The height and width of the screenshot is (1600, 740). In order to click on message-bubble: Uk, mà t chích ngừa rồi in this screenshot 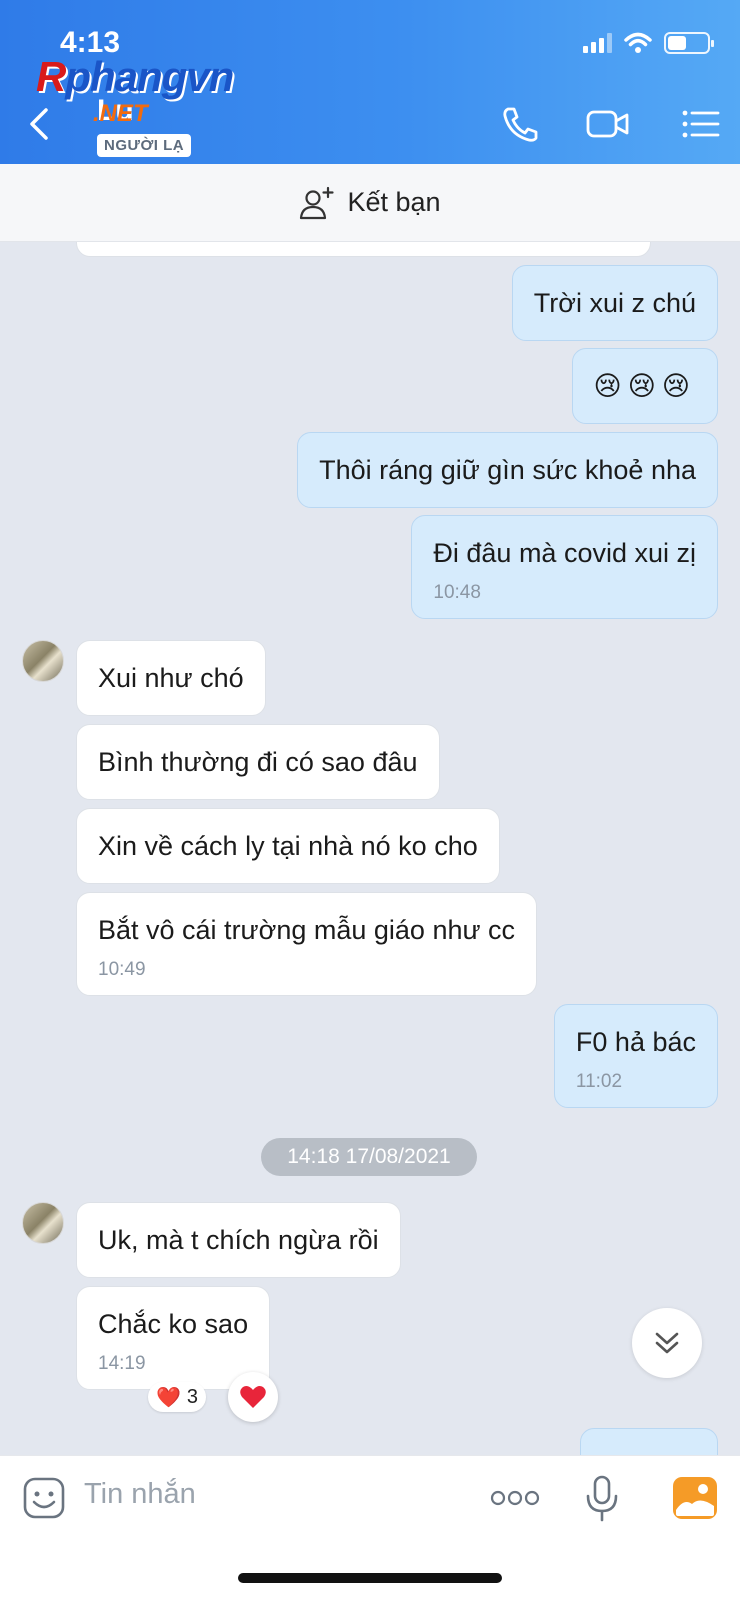, I will do `click(238, 1240)`.